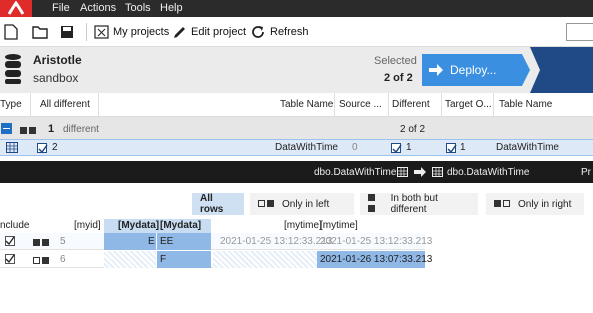  Describe the element at coordinates (13, 69) in the screenshot. I see `database-icon` at that location.